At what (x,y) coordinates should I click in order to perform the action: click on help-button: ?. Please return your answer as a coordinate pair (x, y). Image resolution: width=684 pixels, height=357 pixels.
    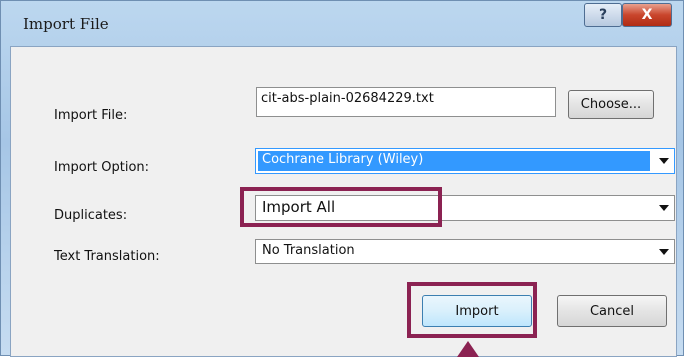
    Looking at the image, I should click on (603, 15).